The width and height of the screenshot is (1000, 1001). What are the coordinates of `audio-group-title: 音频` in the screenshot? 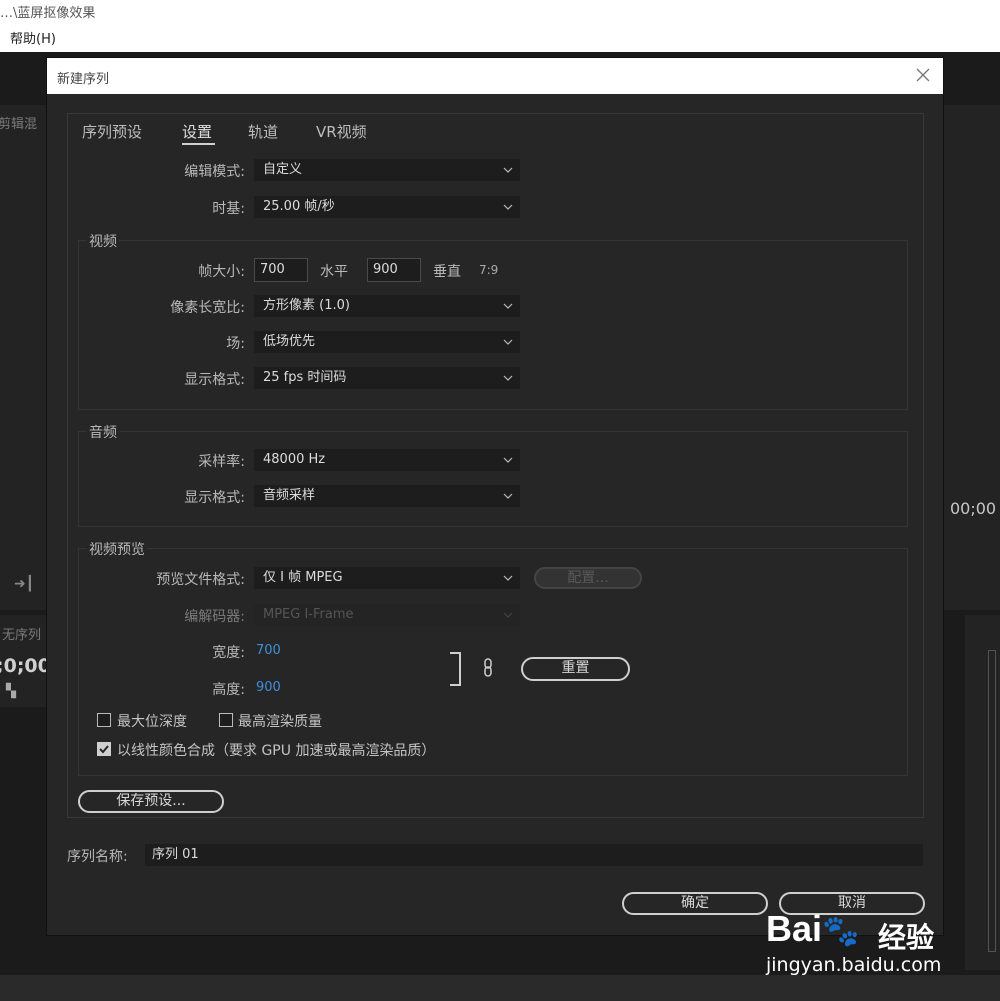 It's located at (103, 432).